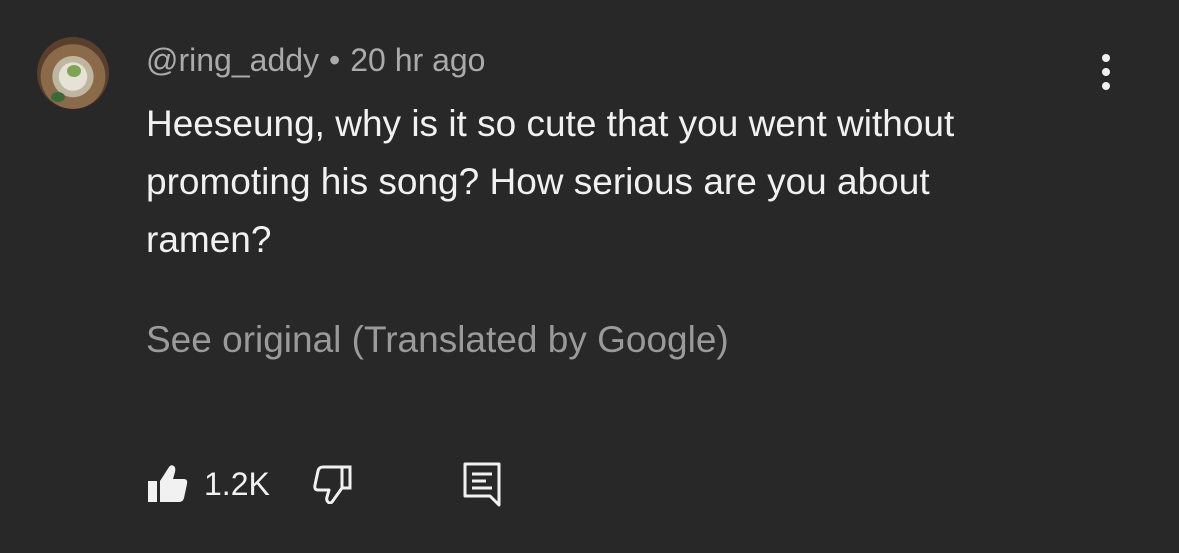 The image size is (1179, 553). I want to click on like-button, so click(167, 484).